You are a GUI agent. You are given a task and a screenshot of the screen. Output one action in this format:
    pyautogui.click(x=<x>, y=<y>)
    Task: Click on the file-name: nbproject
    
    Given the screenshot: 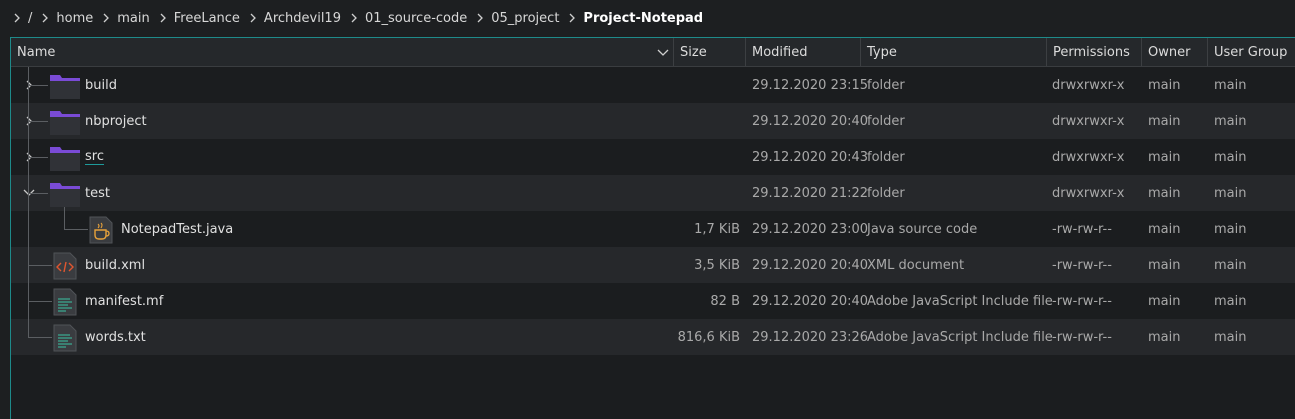 What is the action you would take?
    pyautogui.click(x=116, y=121)
    